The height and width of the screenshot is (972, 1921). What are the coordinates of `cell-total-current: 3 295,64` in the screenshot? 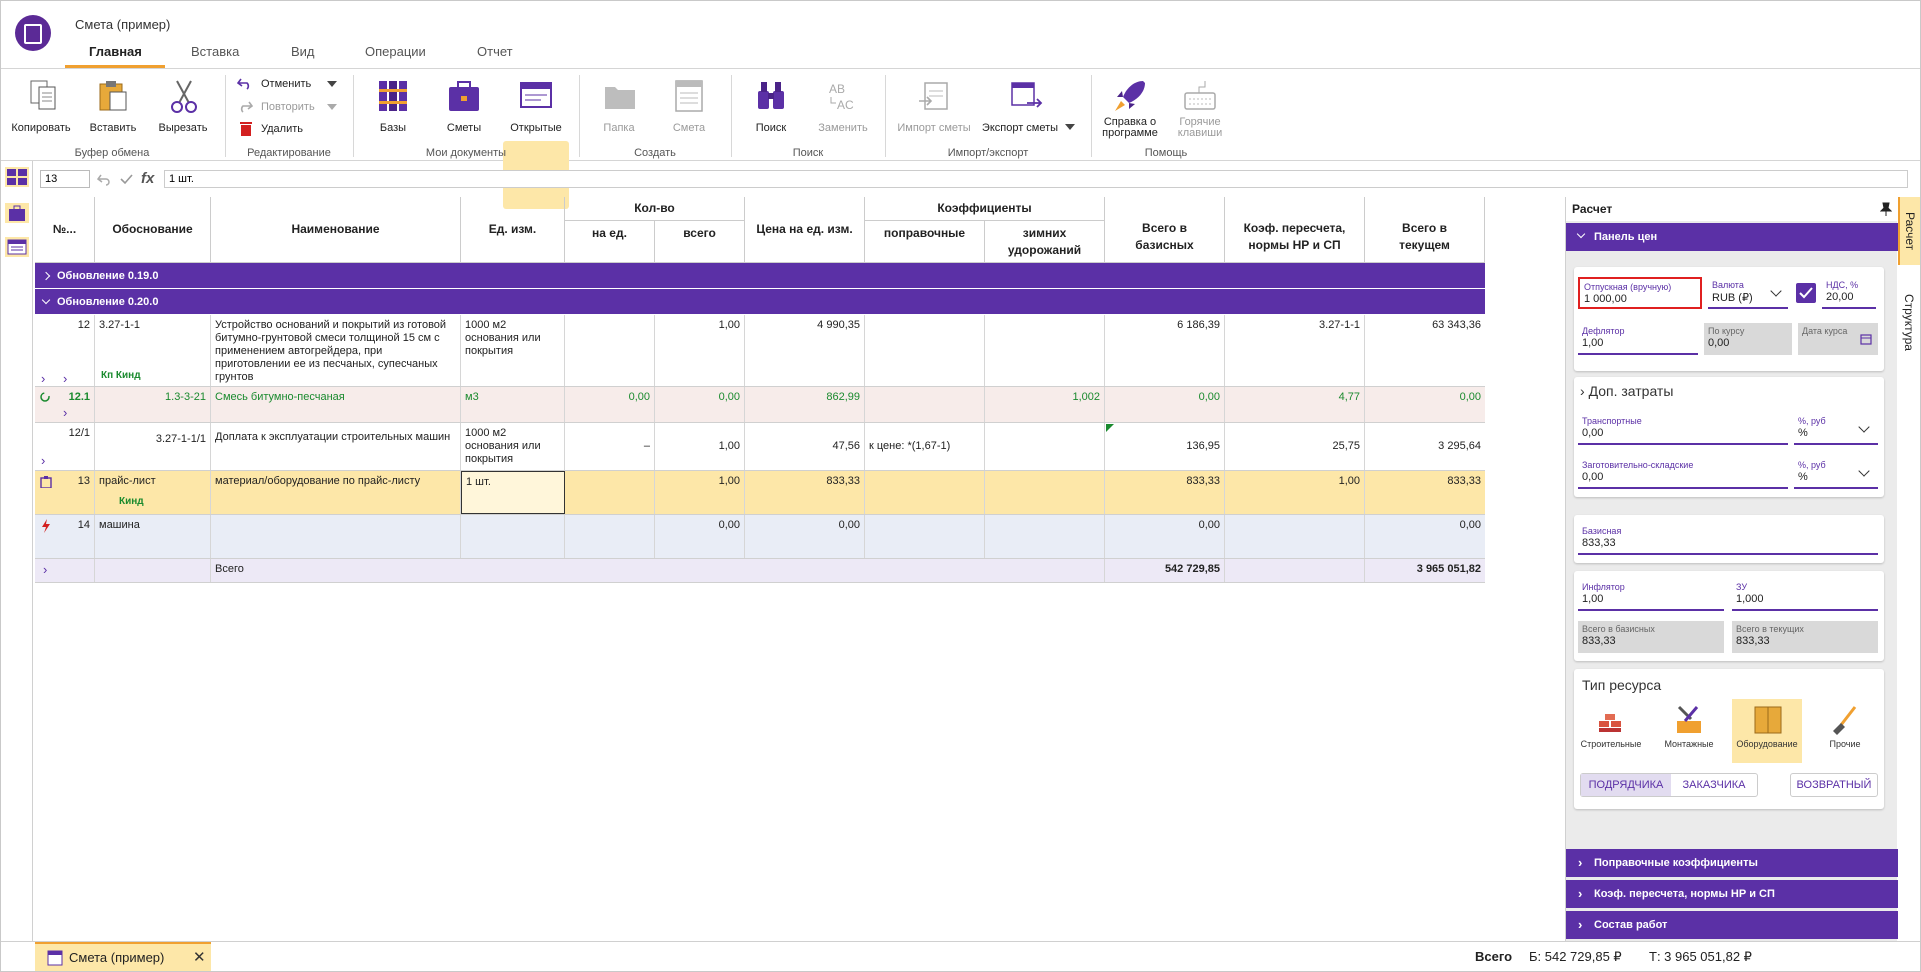 It's located at (1459, 446).